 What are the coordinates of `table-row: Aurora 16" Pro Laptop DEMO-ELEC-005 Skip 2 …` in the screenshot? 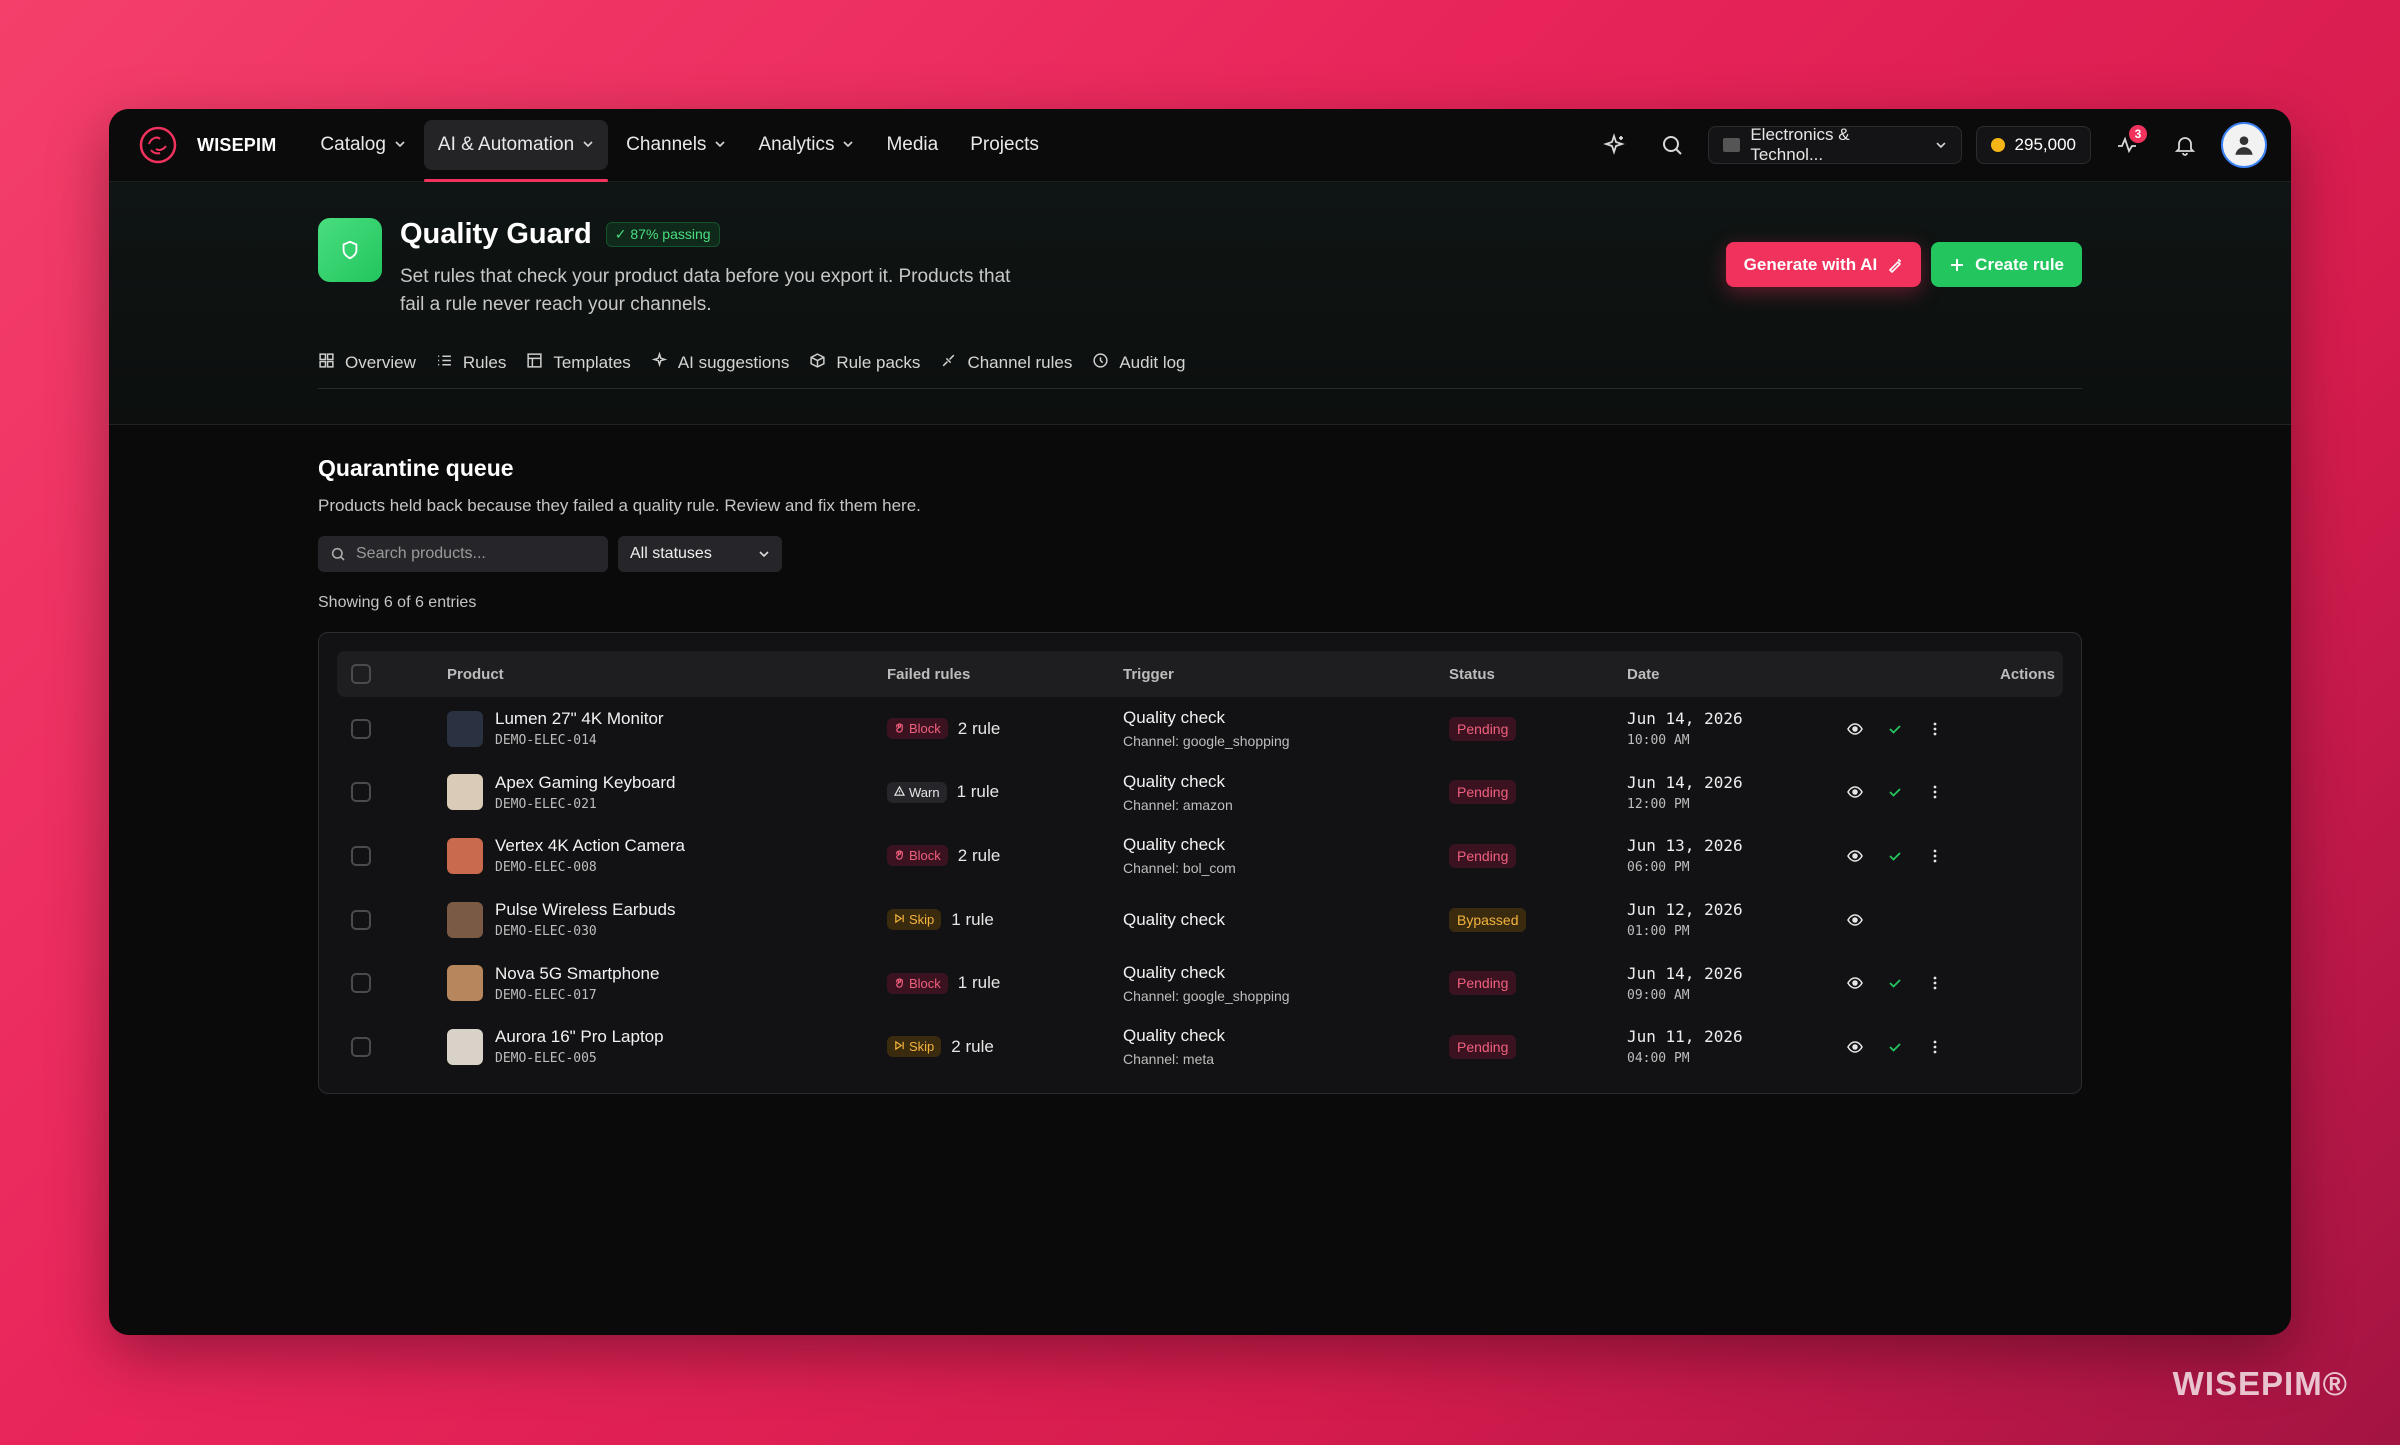 It's located at (1200, 1047).